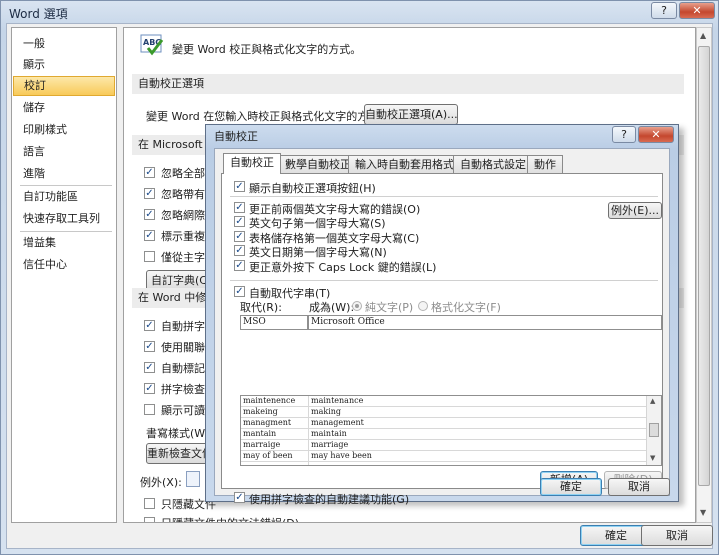  I want to click on list-row: mantain maintain, so click(443, 434).